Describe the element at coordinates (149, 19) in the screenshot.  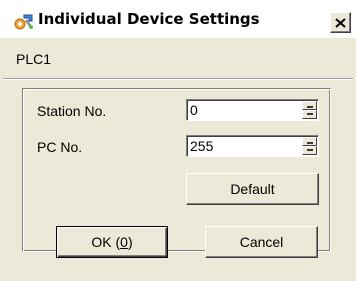
I see `dialog-title: Individual Device Settings` at that location.